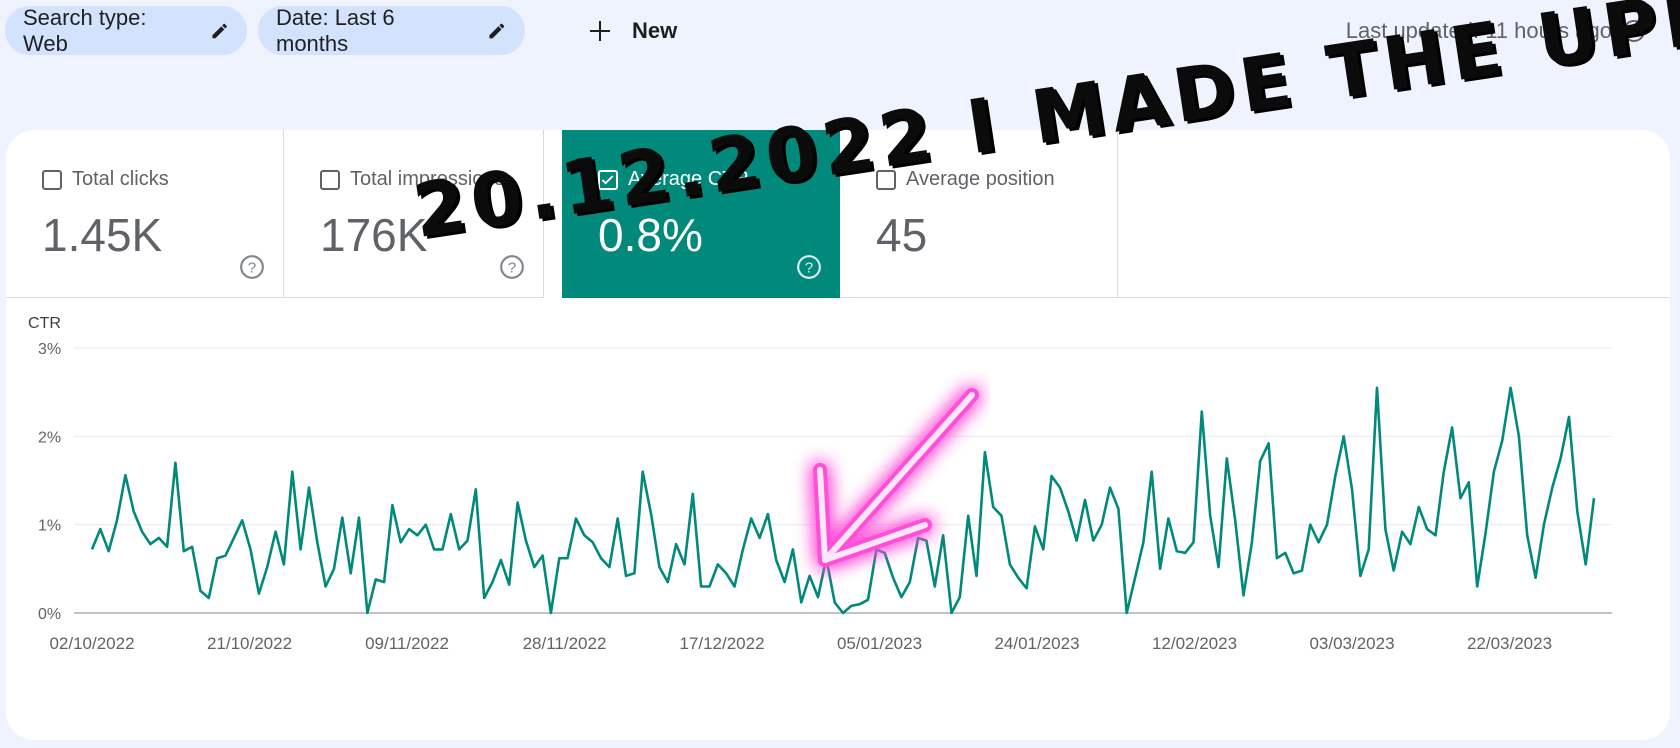  What do you see at coordinates (102, 235) in the screenshot?
I see `metric-value: 1.45K` at bounding box center [102, 235].